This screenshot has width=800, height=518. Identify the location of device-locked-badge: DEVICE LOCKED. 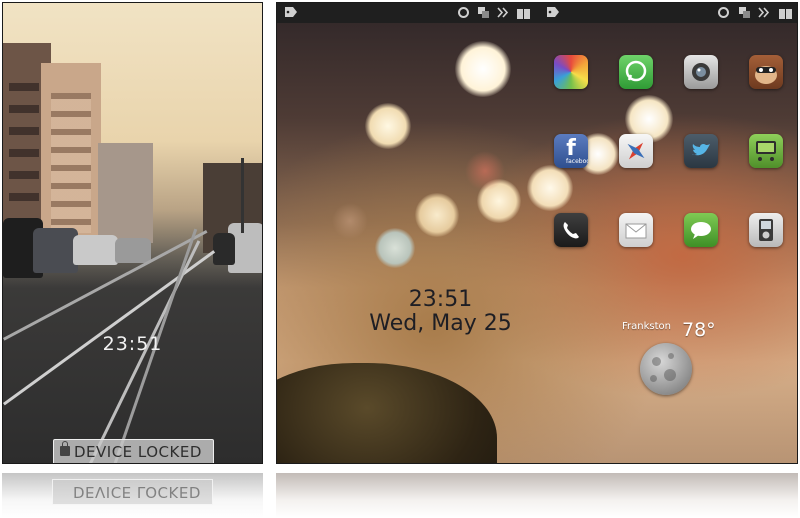
(133, 451).